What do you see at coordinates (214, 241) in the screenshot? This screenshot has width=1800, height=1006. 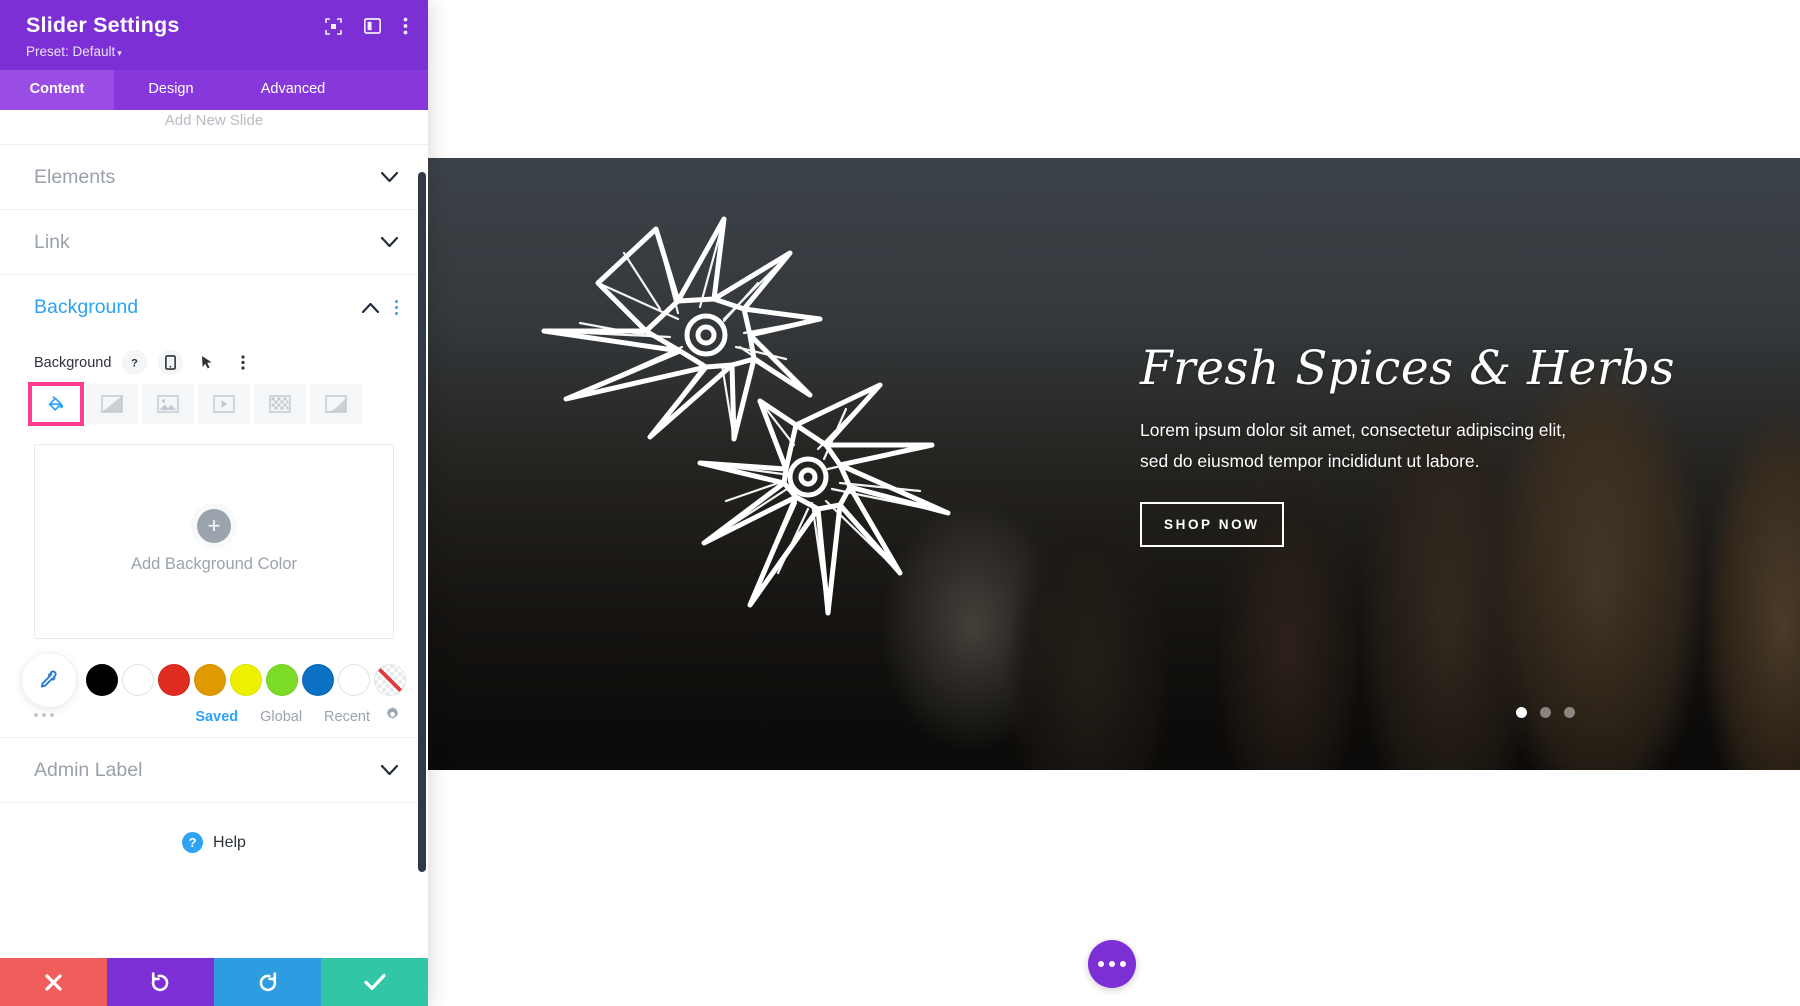 I see `accordion-link: Link` at bounding box center [214, 241].